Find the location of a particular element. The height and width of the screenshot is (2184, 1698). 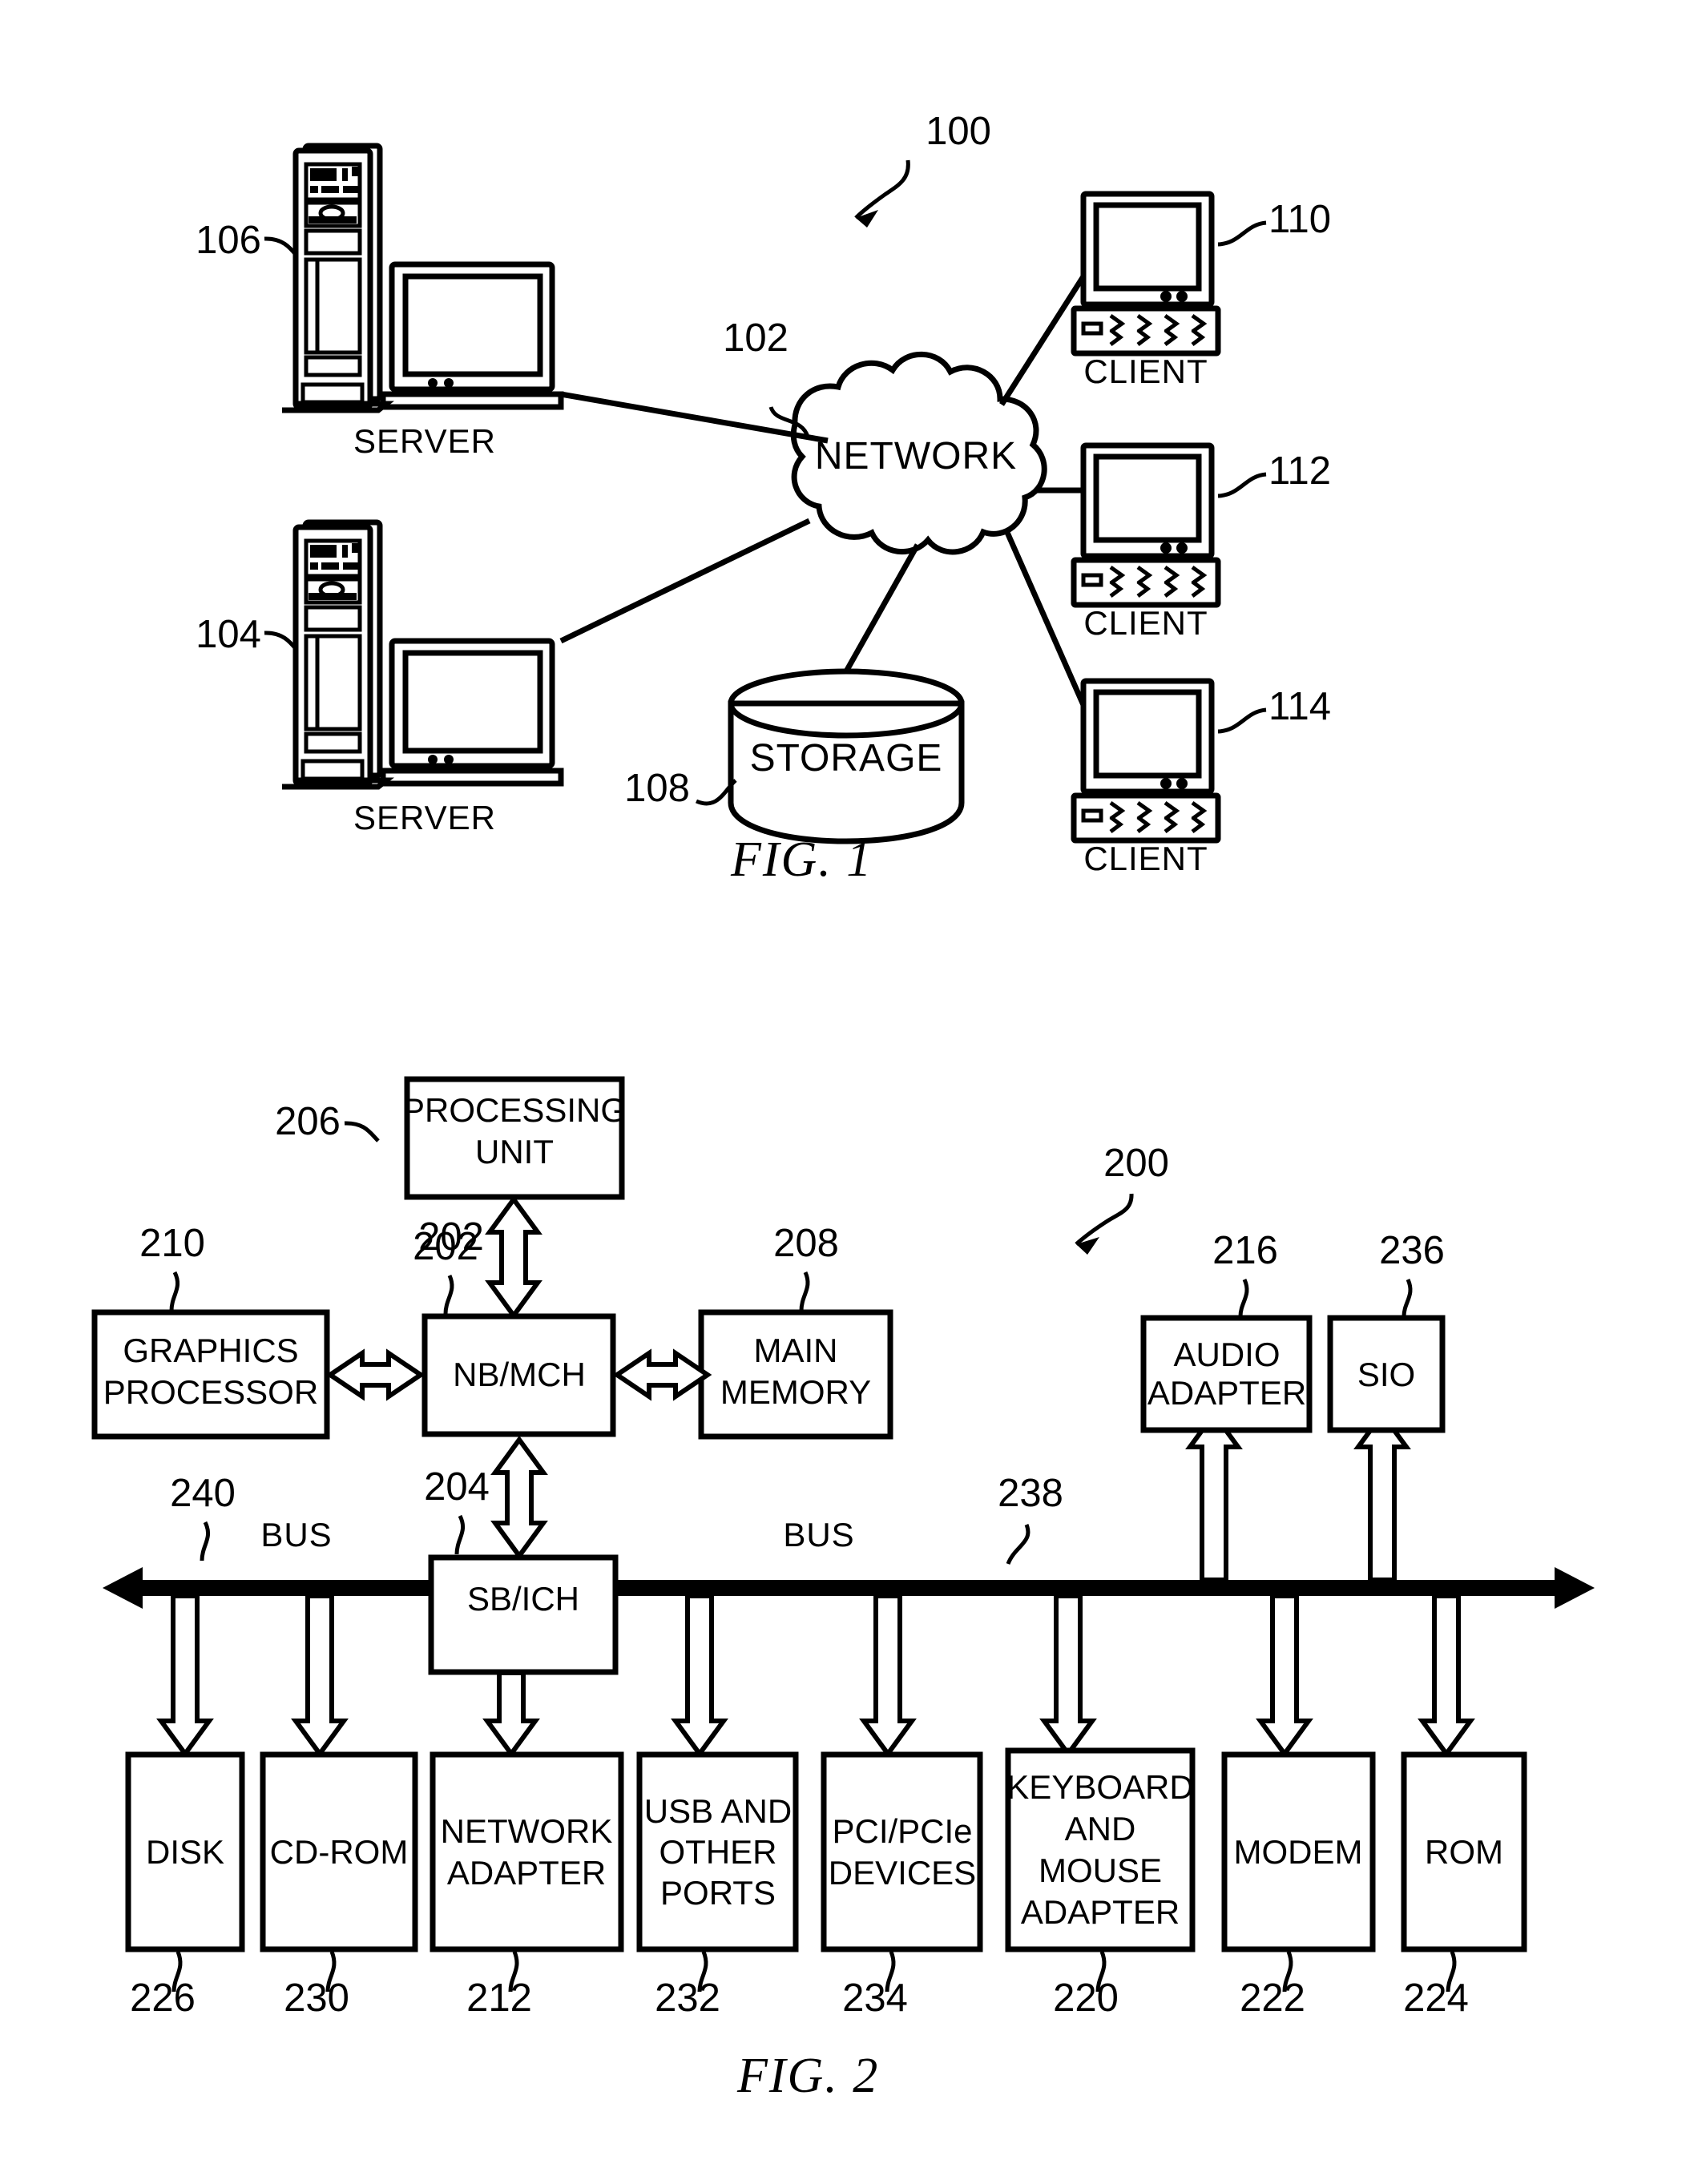

block-pci-devices: PCI/PCIe DEVICES 234 is located at coordinates (902, 1886).